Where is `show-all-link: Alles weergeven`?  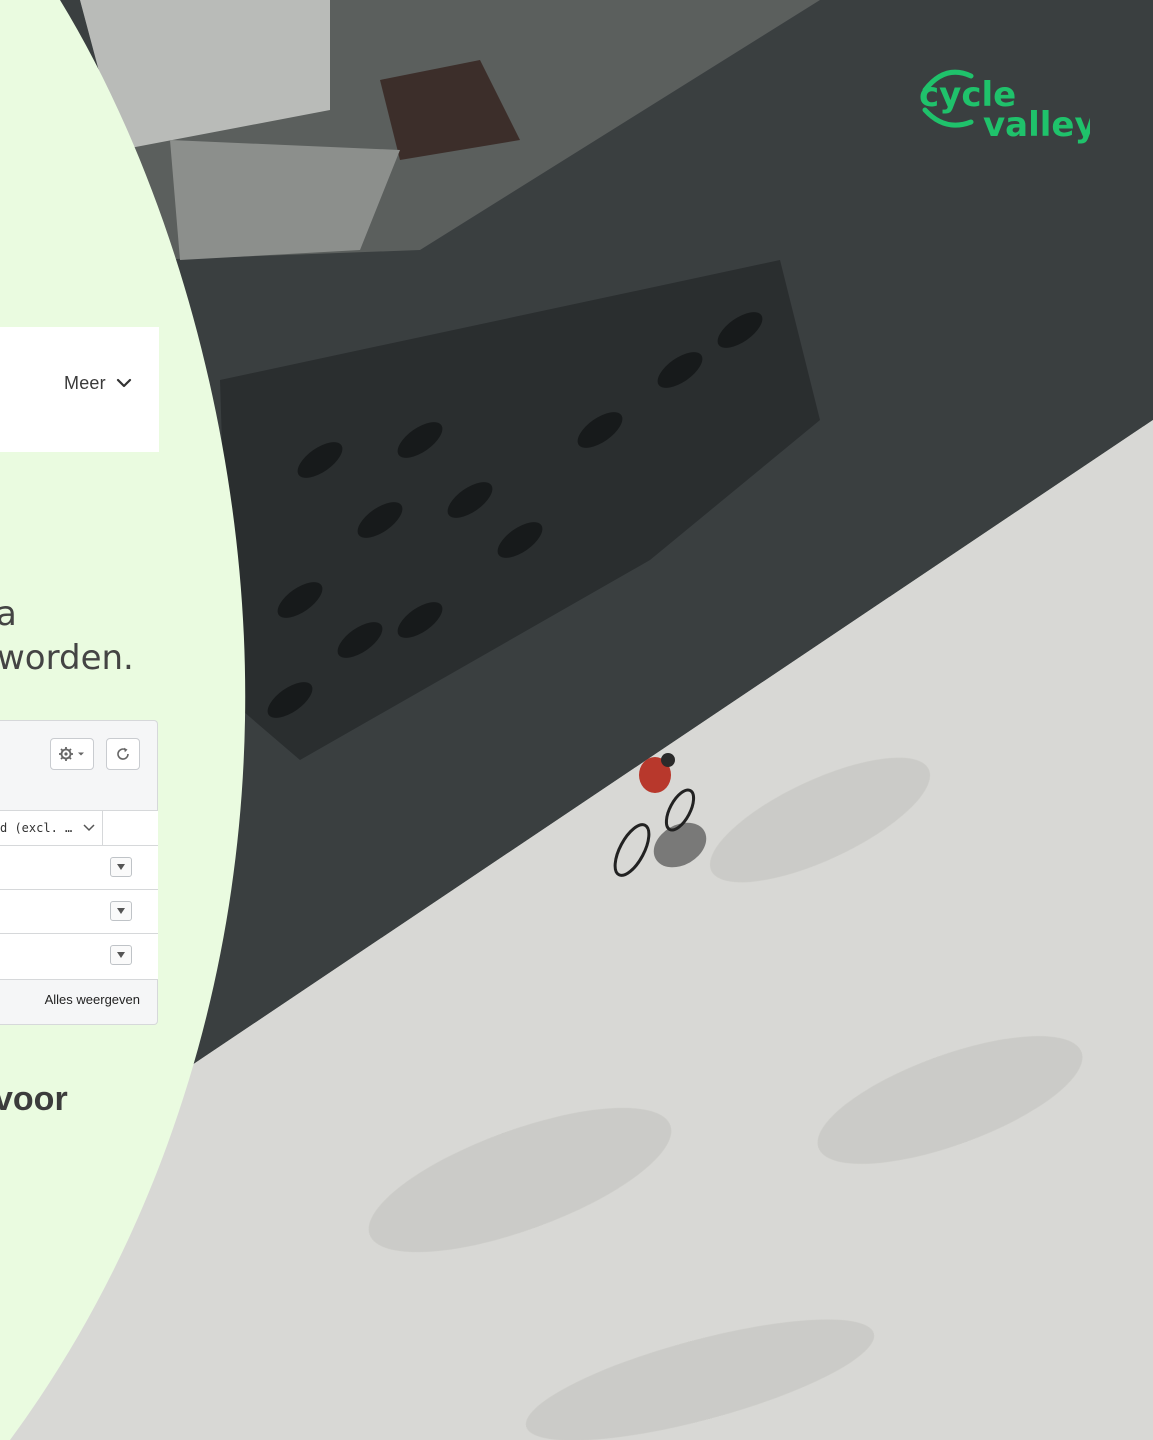 show-all-link: Alles weergeven is located at coordinates (70, 999).